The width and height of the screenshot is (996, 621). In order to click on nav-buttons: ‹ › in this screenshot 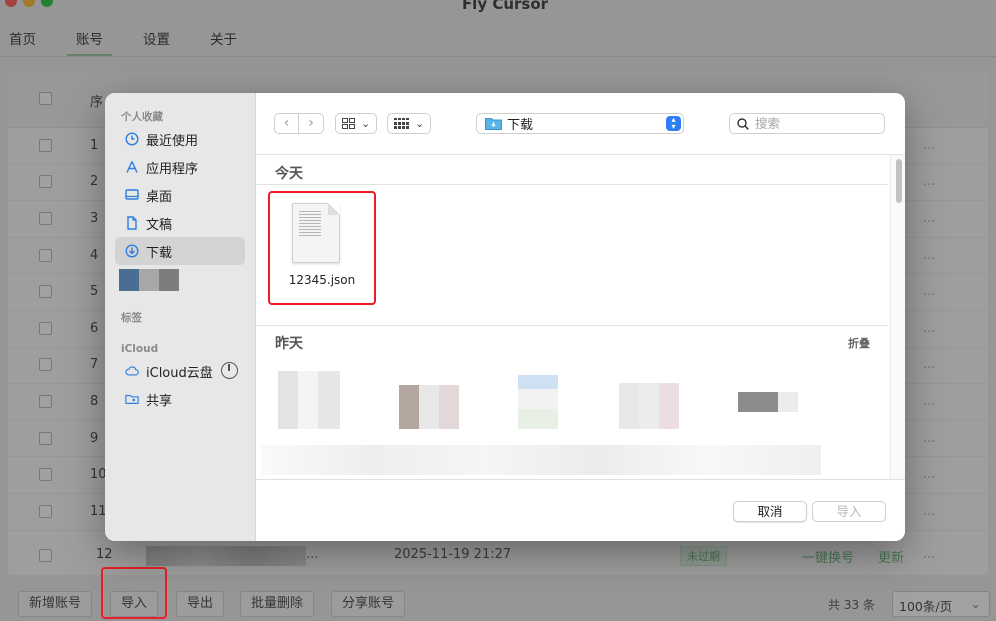, I will do `click(299, 123)`.